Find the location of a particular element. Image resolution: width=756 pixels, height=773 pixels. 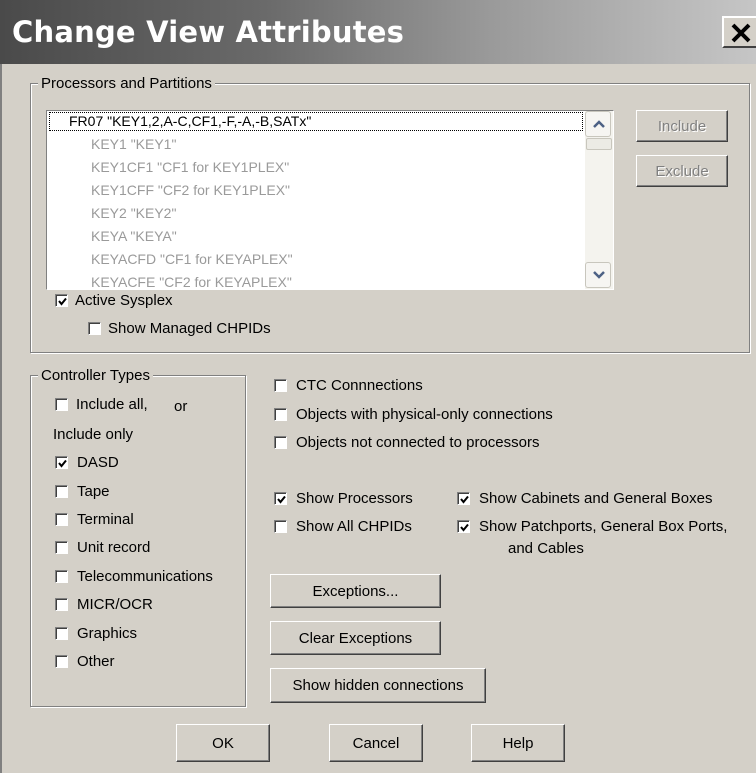

show-patchports-checkbox is located at coordinates (463, 526).